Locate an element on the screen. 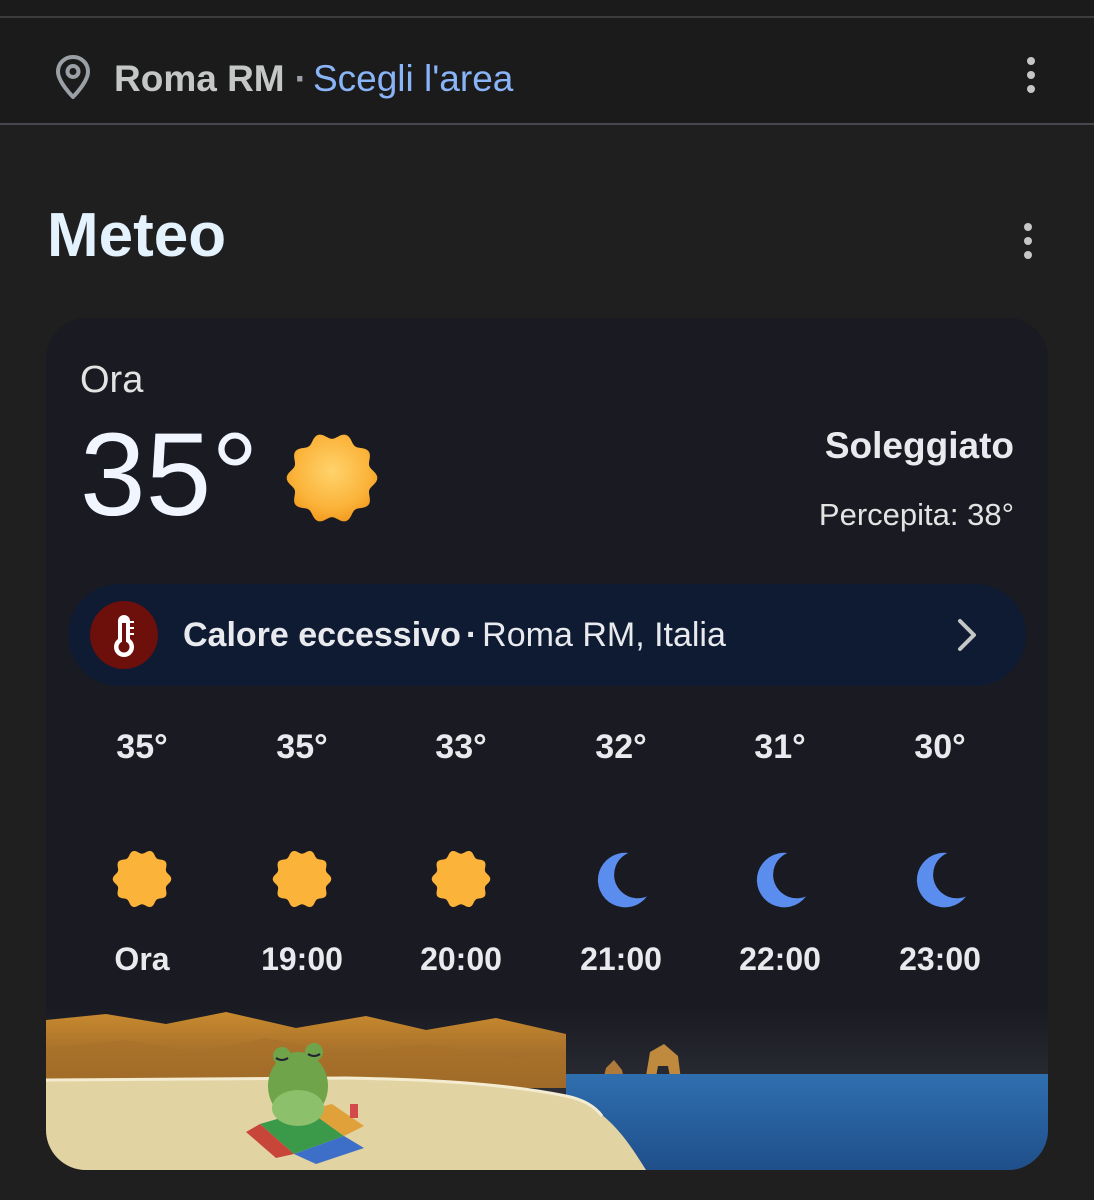  hourly-time: Ora is located at coordinates (142, 959).